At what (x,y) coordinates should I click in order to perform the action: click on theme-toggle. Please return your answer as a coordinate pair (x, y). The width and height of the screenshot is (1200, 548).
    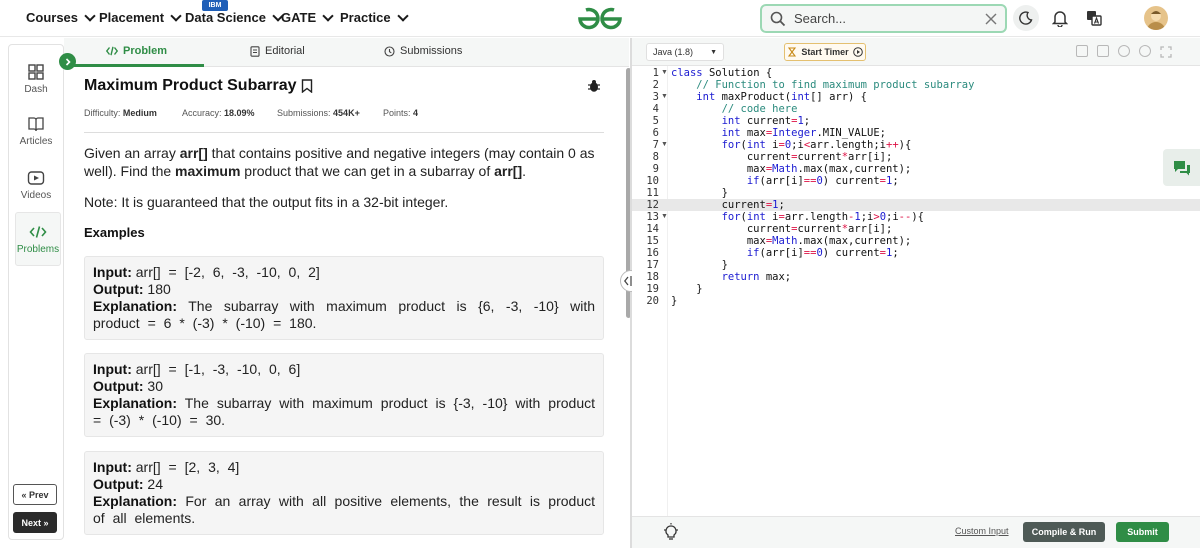
    Looking at the image, I should click on (1026, 18).